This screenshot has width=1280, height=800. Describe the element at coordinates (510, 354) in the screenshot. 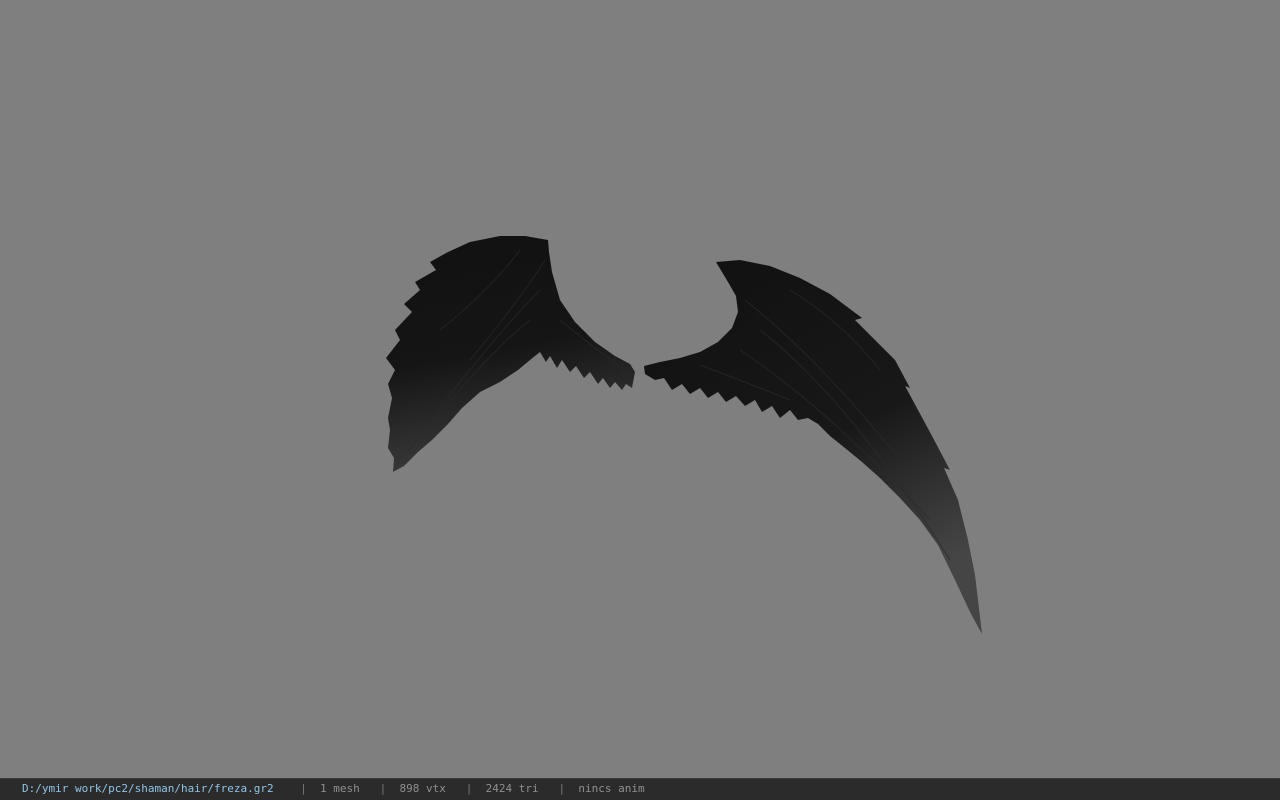

I see `left-wing` at that location.